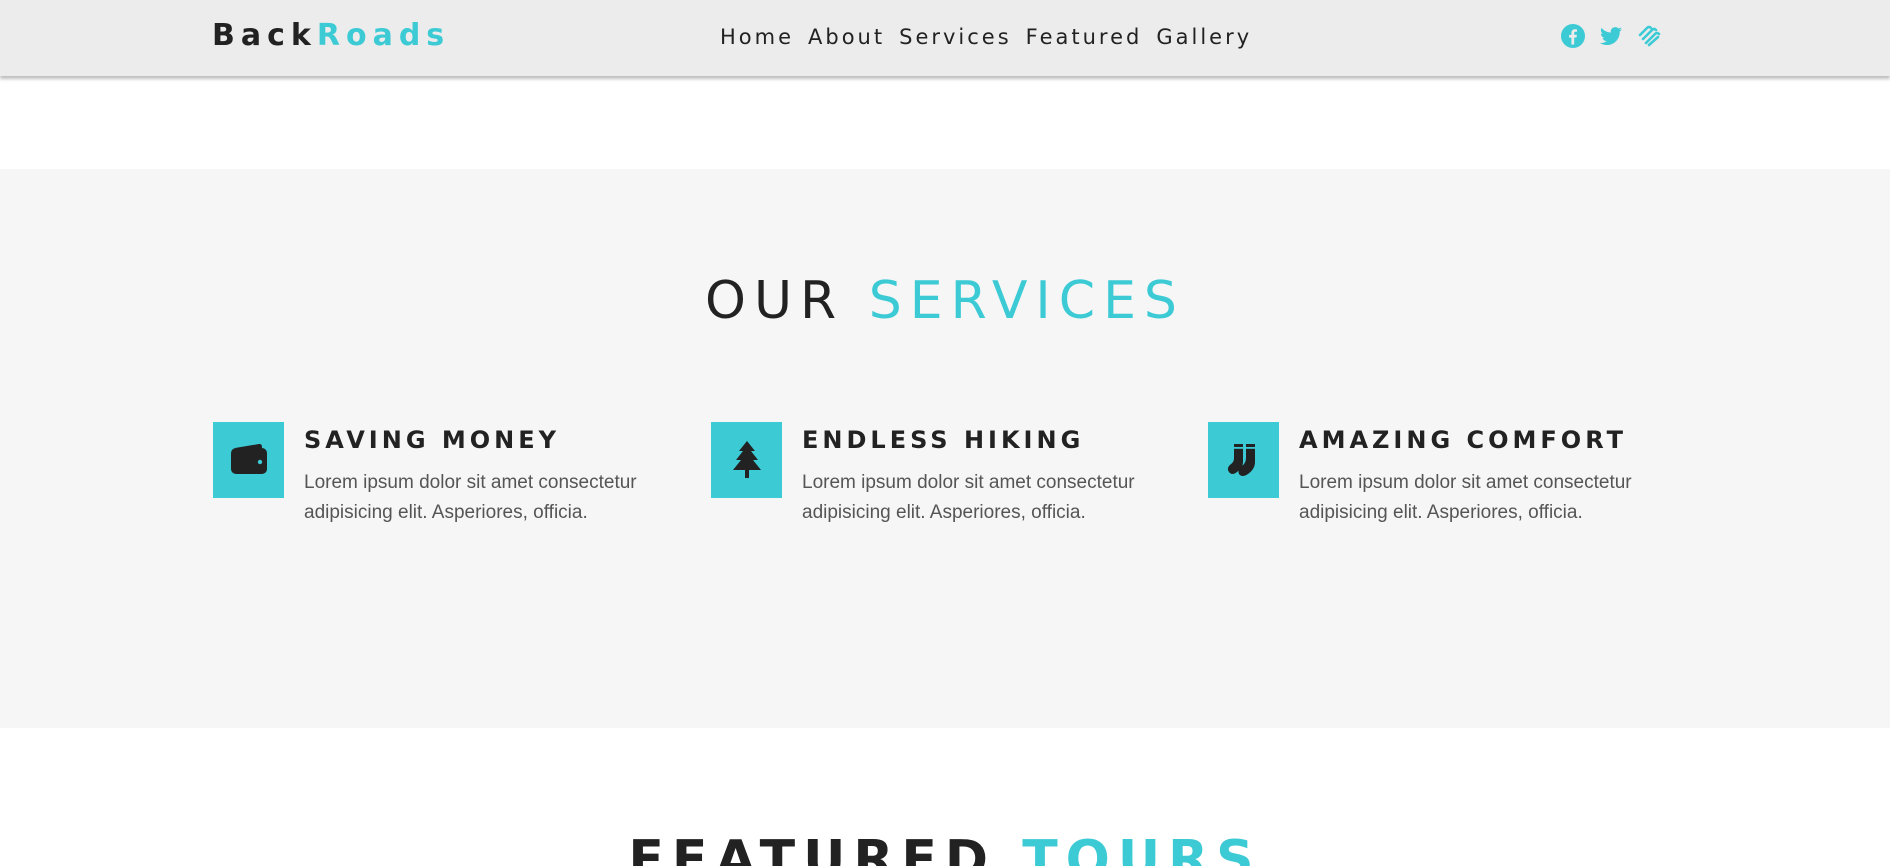 The height and width of the screenshot is (866, 1890). I want to click on service-title: ENDLESS HIKING, so click(943, 440).